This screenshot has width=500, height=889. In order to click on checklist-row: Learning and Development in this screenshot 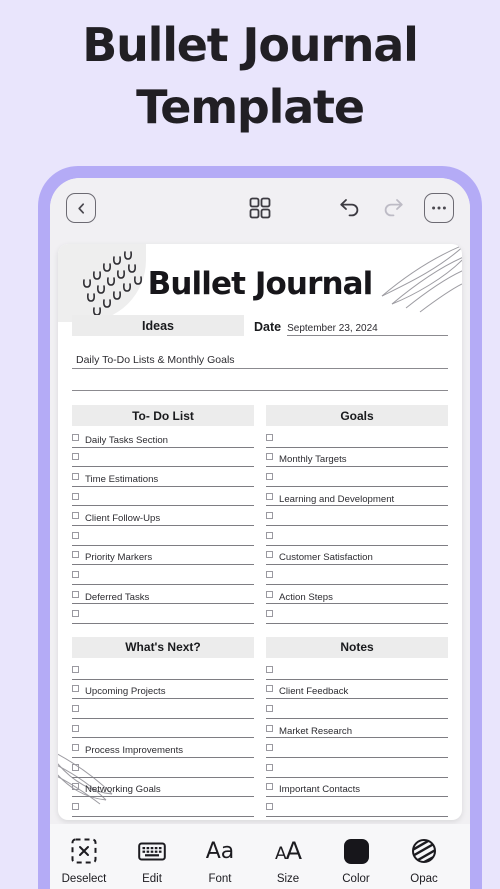, I will do `click(357, 497)`.